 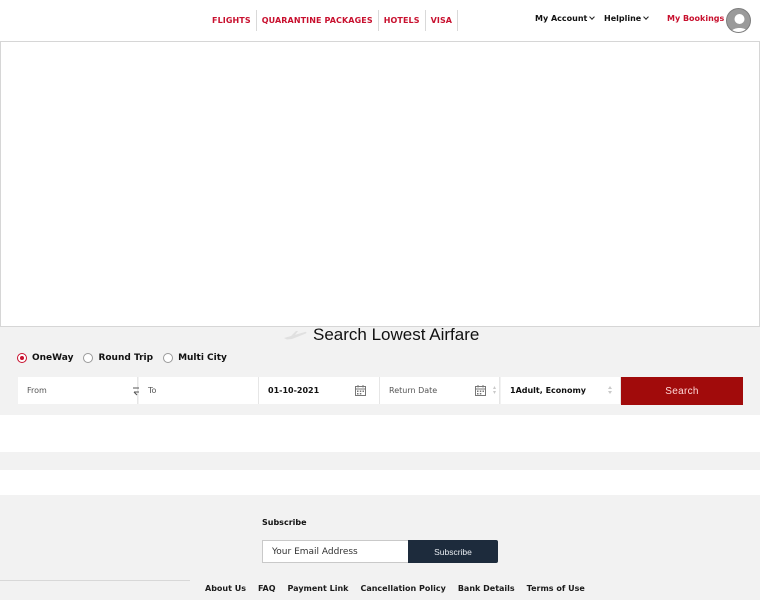 I want to click on to-field: To, so click(x=199, y=390).